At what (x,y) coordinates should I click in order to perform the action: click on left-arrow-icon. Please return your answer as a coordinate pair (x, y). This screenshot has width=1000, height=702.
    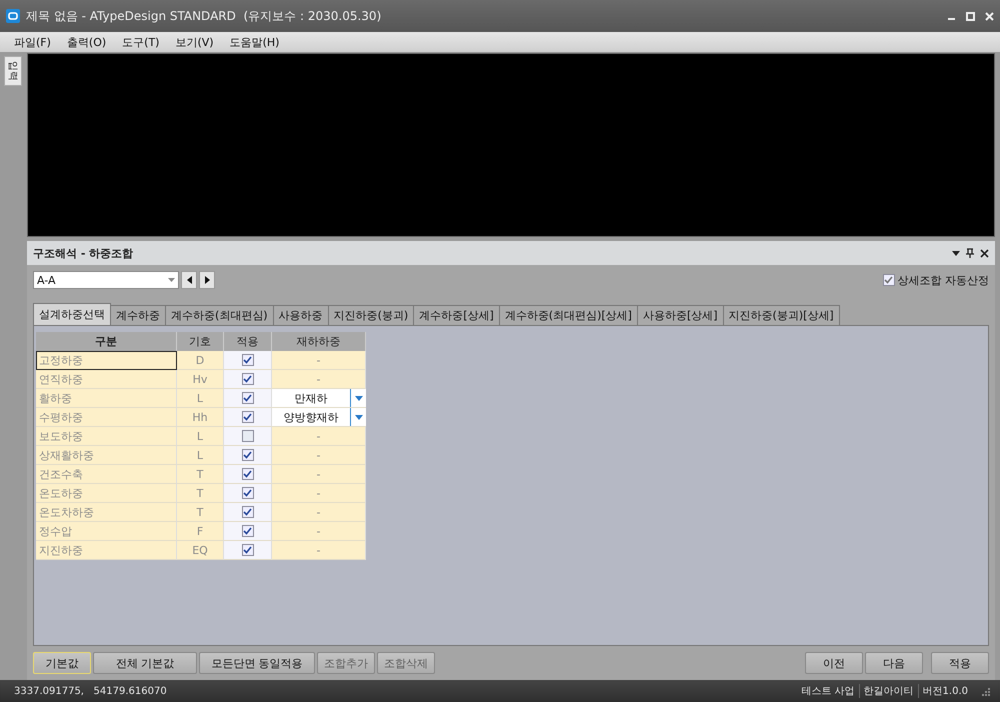
    Looking at the image, I should click on (189, 280).